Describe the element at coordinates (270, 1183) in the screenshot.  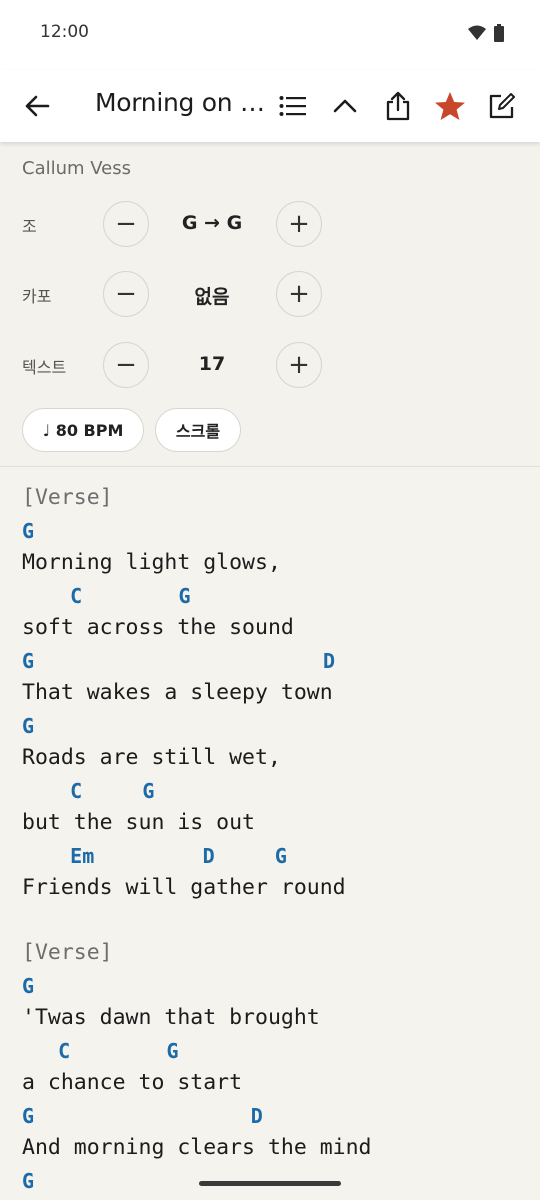
I see `home-indicator` at that location.